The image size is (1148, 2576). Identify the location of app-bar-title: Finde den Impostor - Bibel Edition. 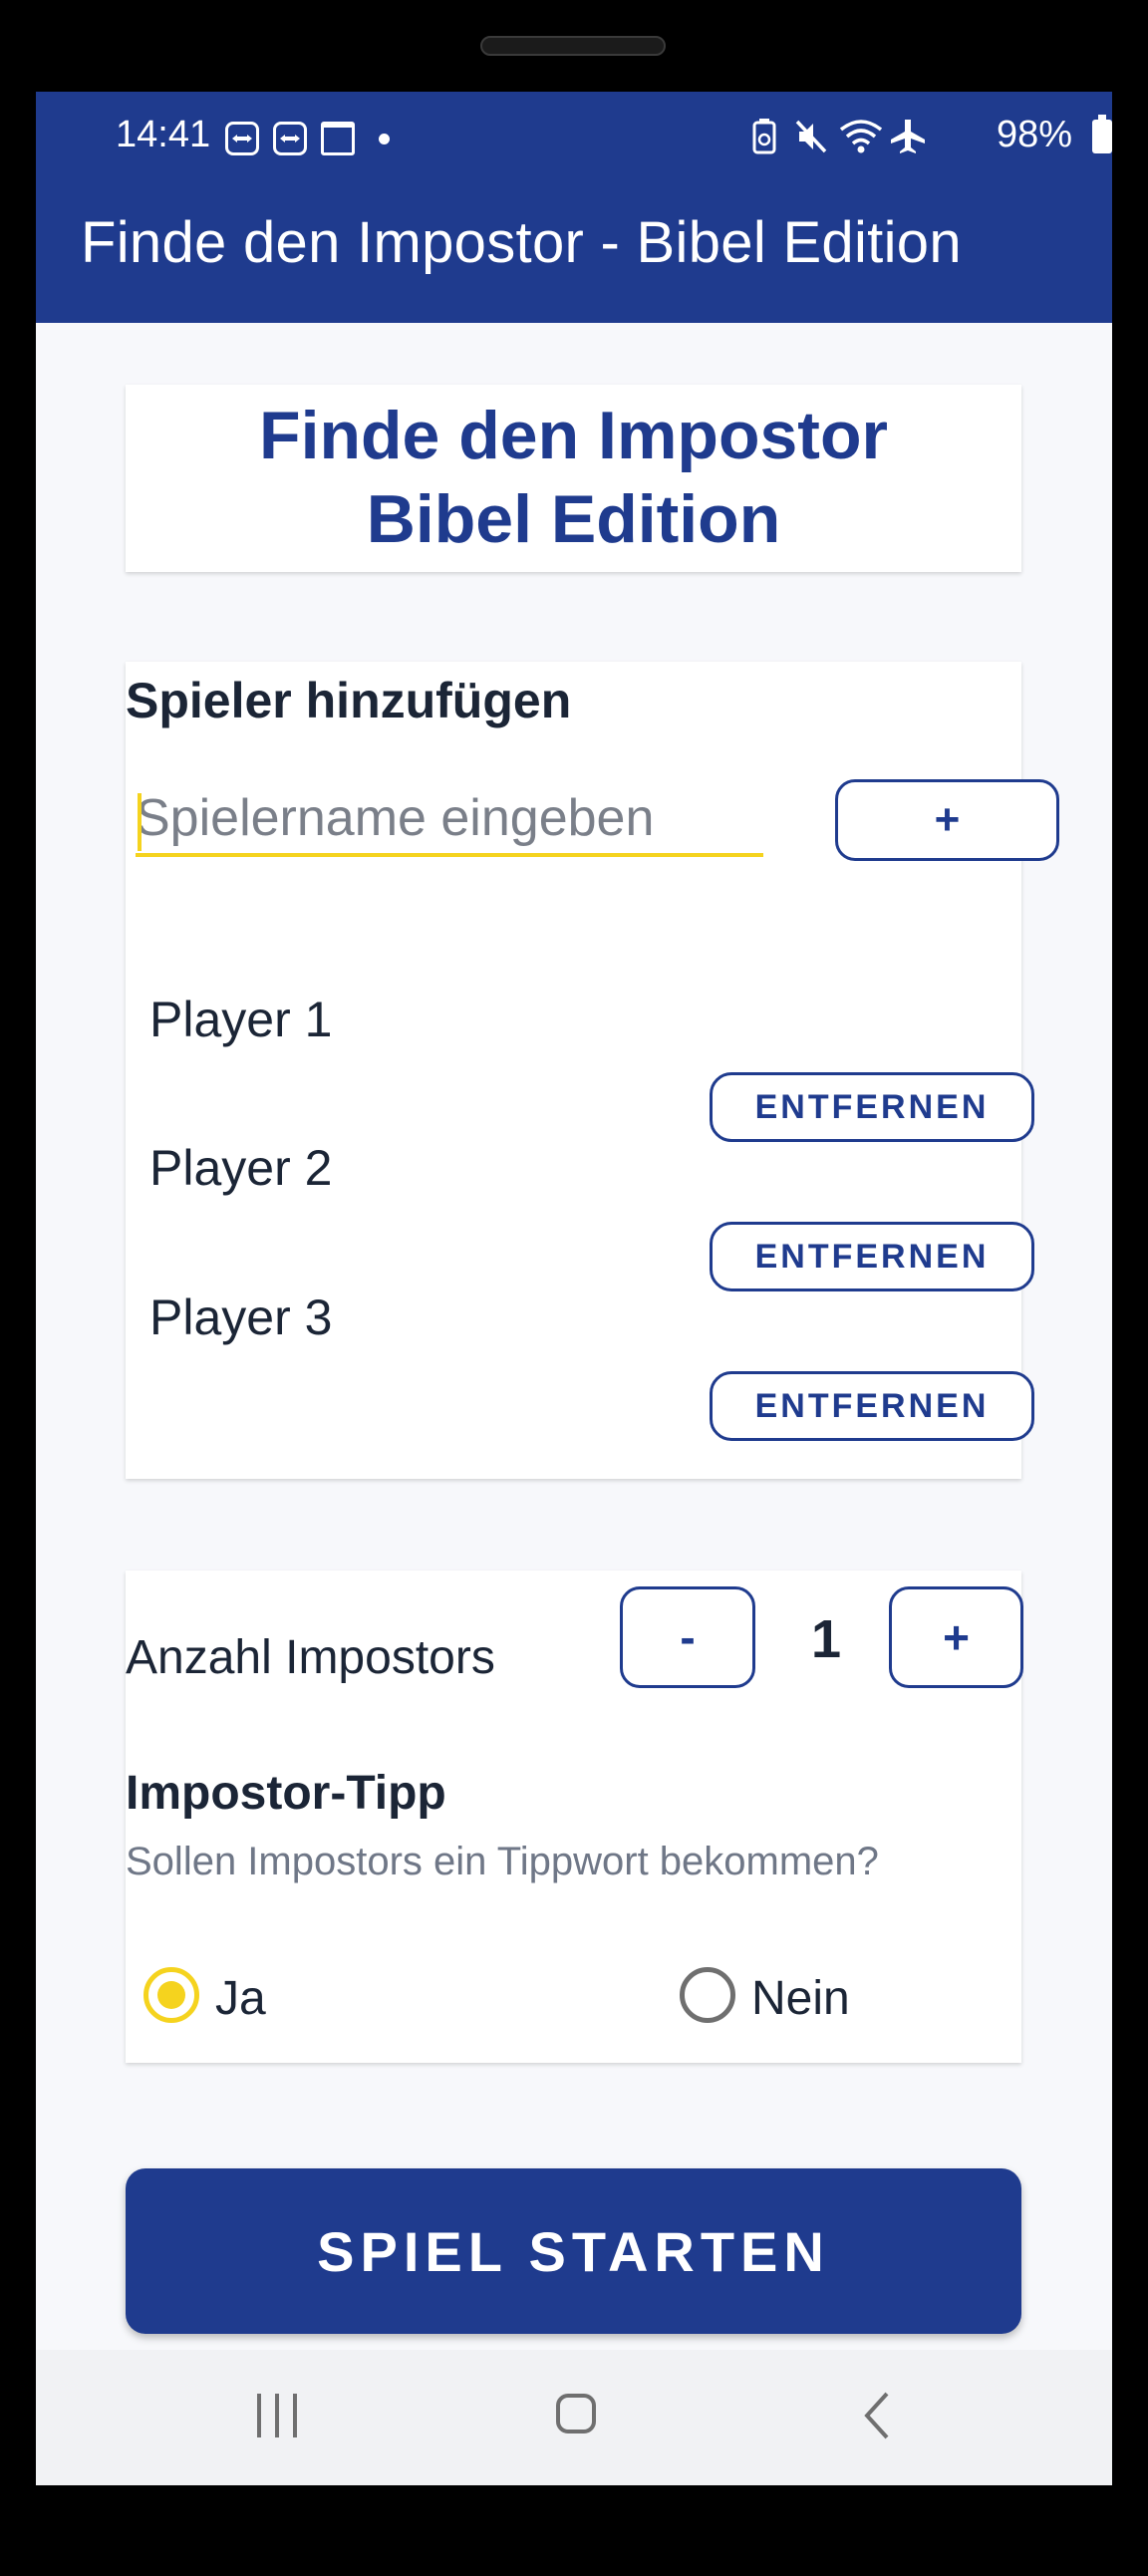
(521, 242).